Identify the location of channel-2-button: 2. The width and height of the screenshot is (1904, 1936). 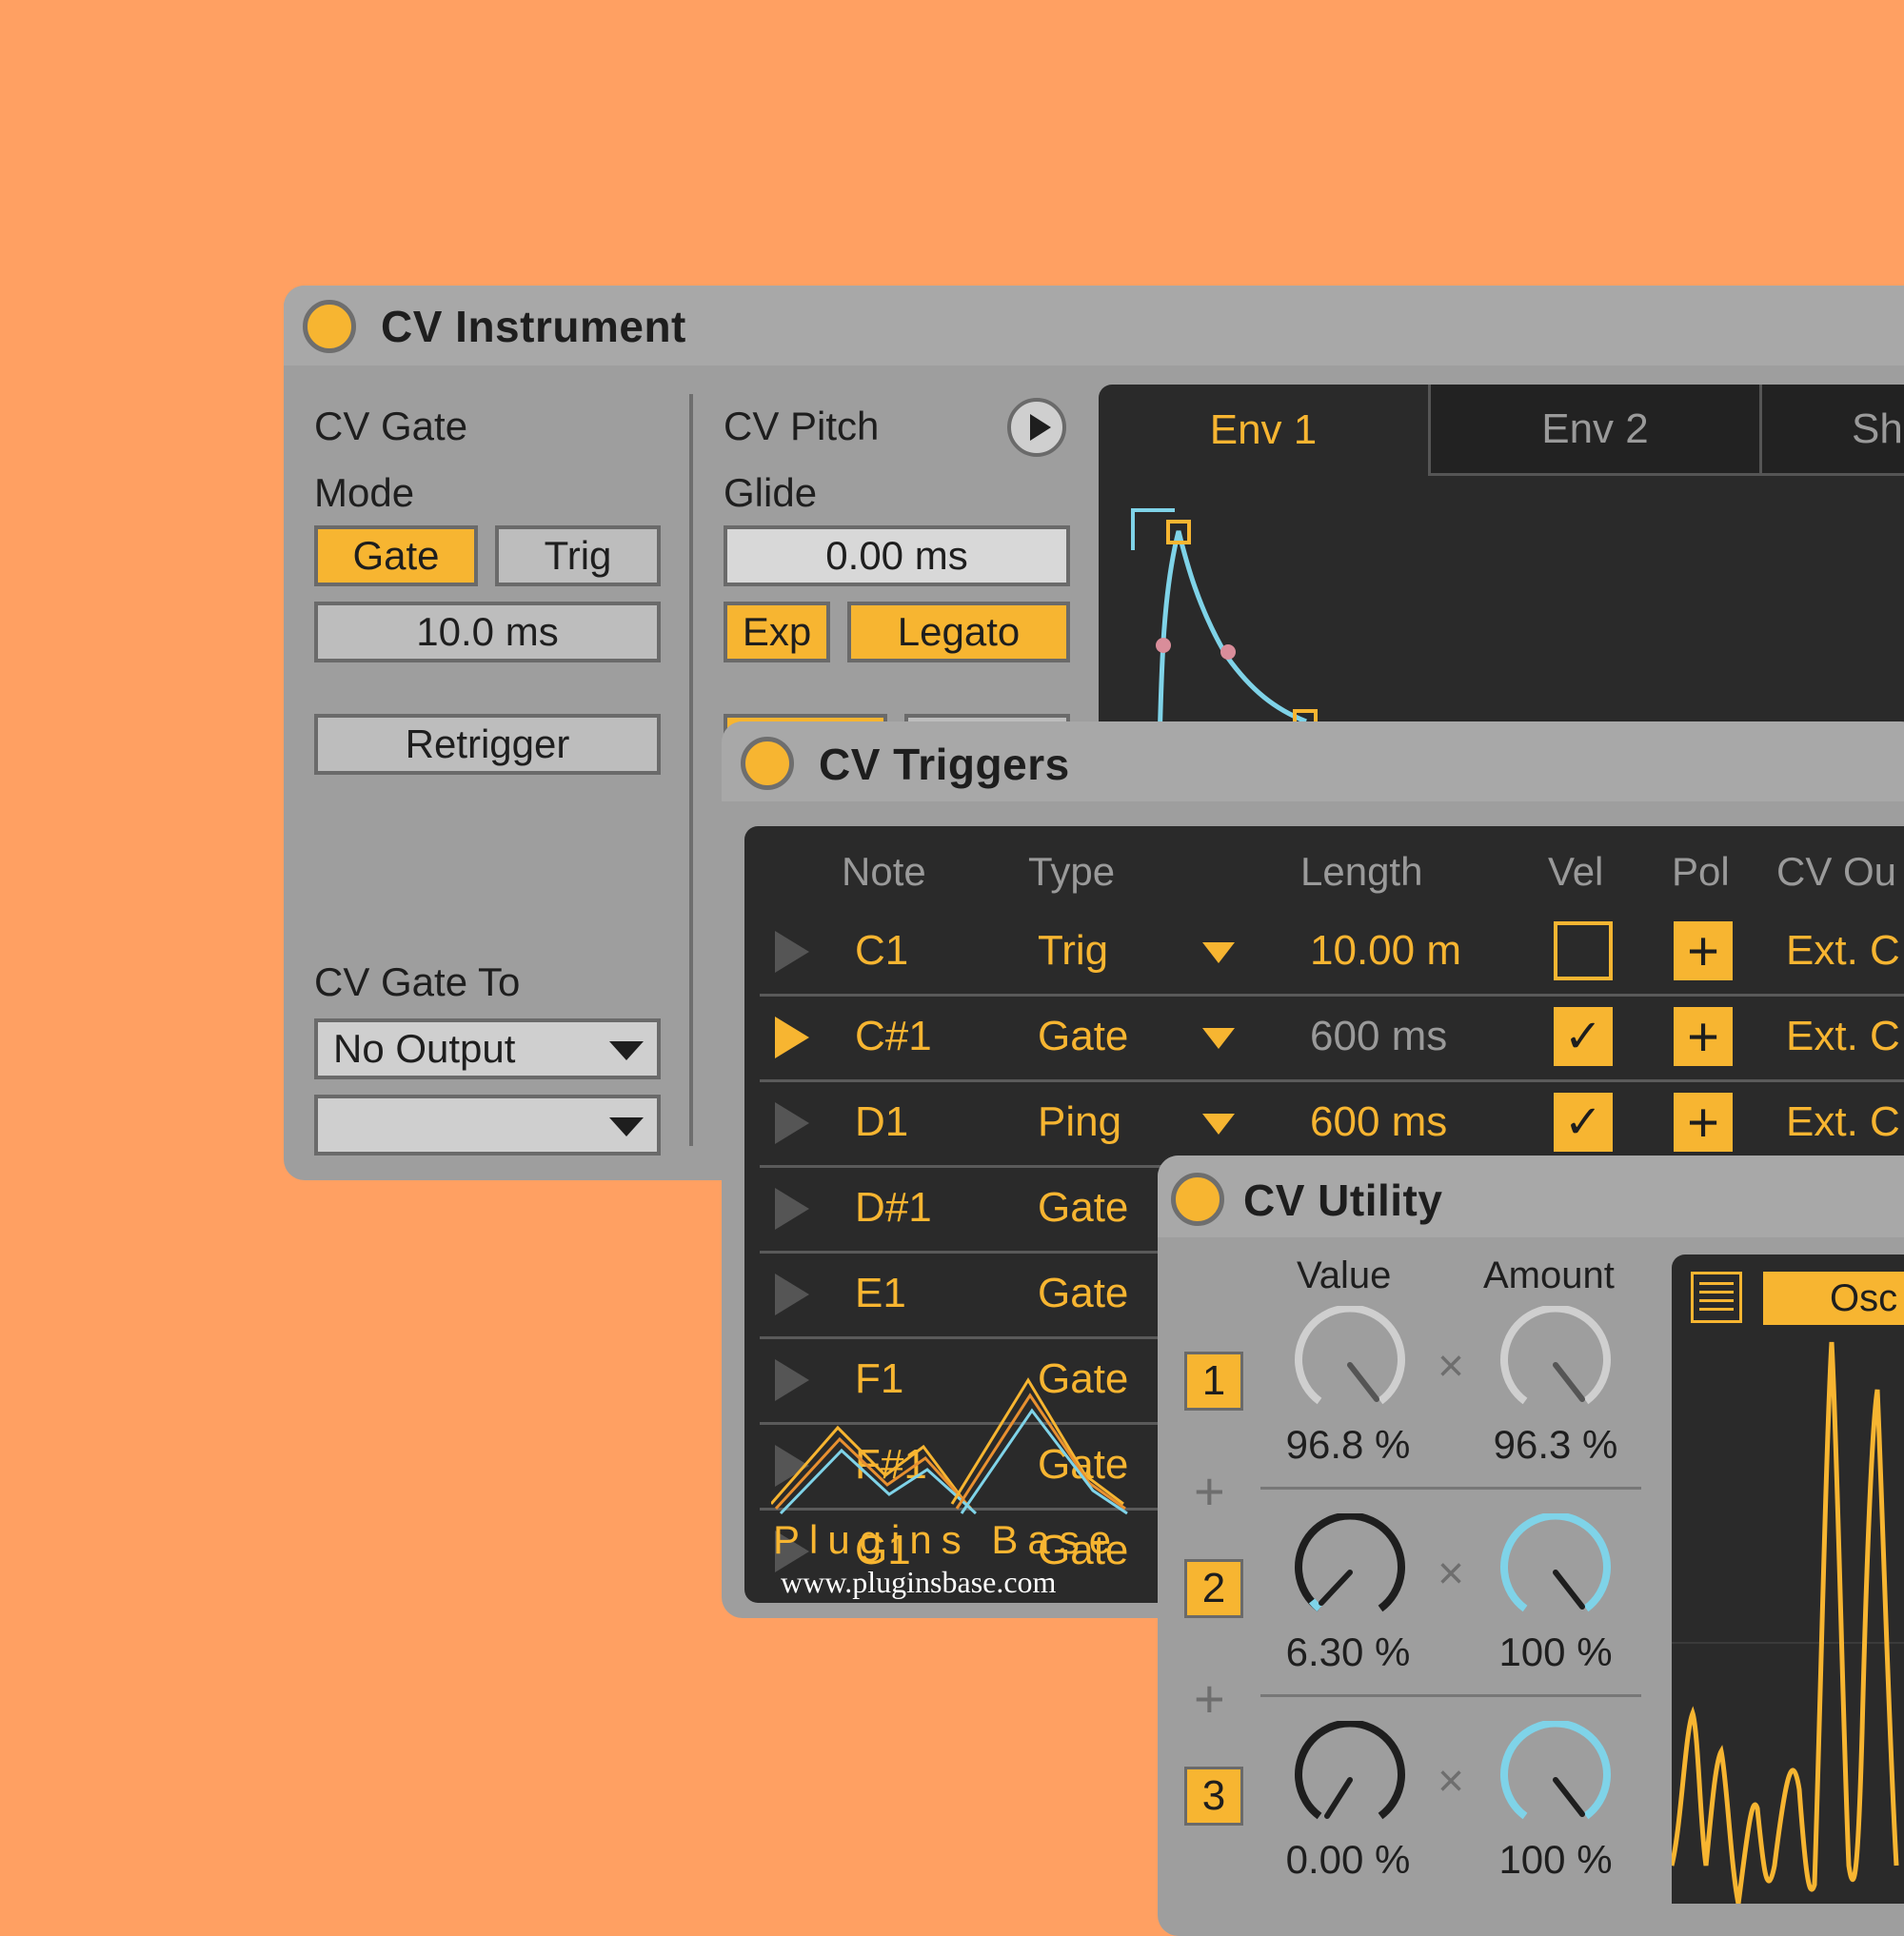
(1213, 1588).